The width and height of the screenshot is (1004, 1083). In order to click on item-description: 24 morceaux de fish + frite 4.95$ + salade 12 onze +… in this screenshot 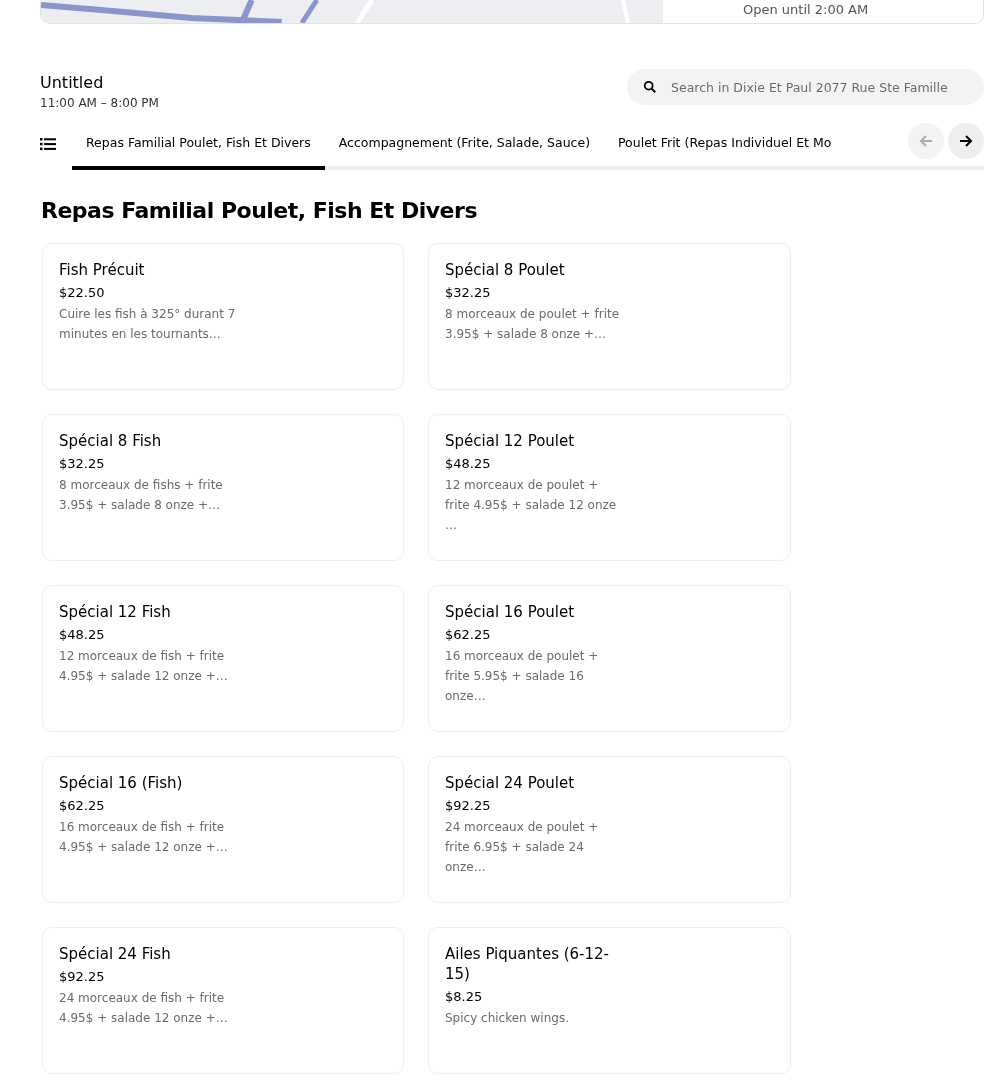, I will do `click(144, 1008)`.